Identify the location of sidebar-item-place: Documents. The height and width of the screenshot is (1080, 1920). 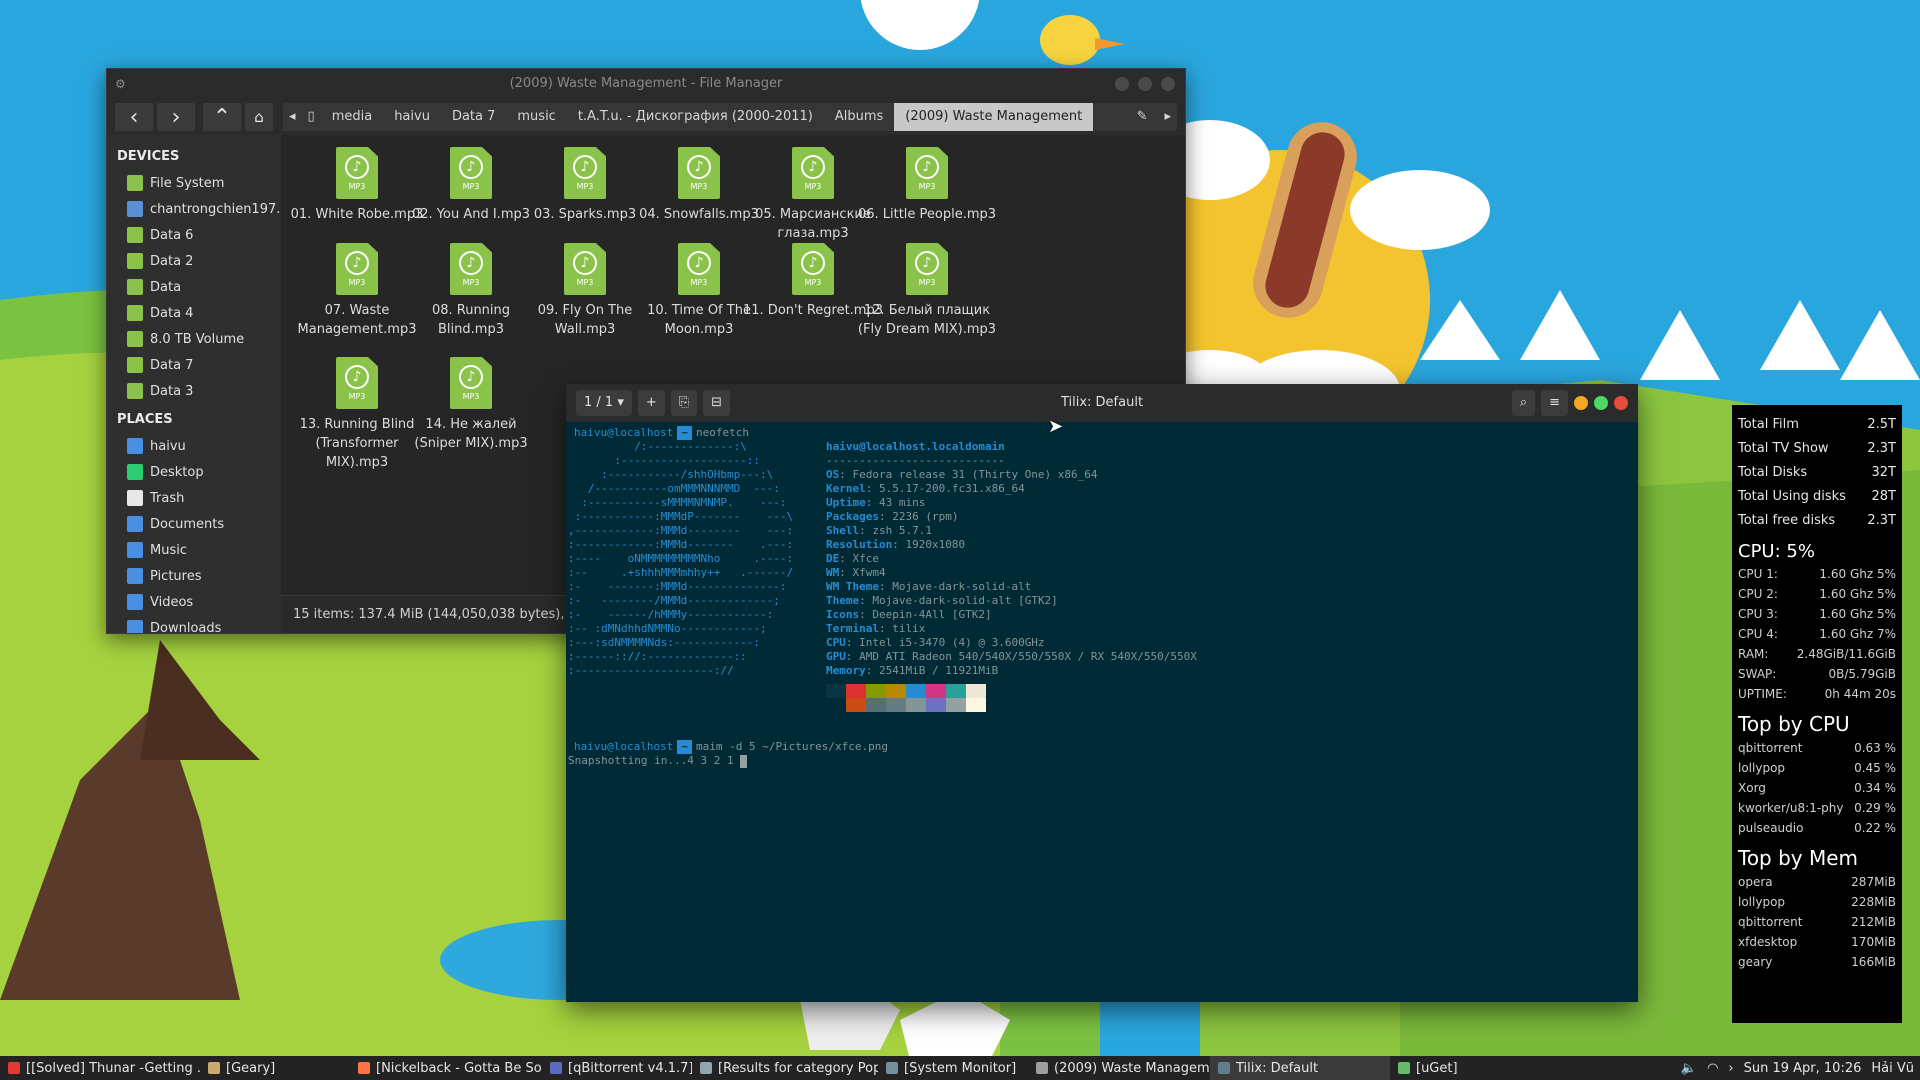
(194, 524).